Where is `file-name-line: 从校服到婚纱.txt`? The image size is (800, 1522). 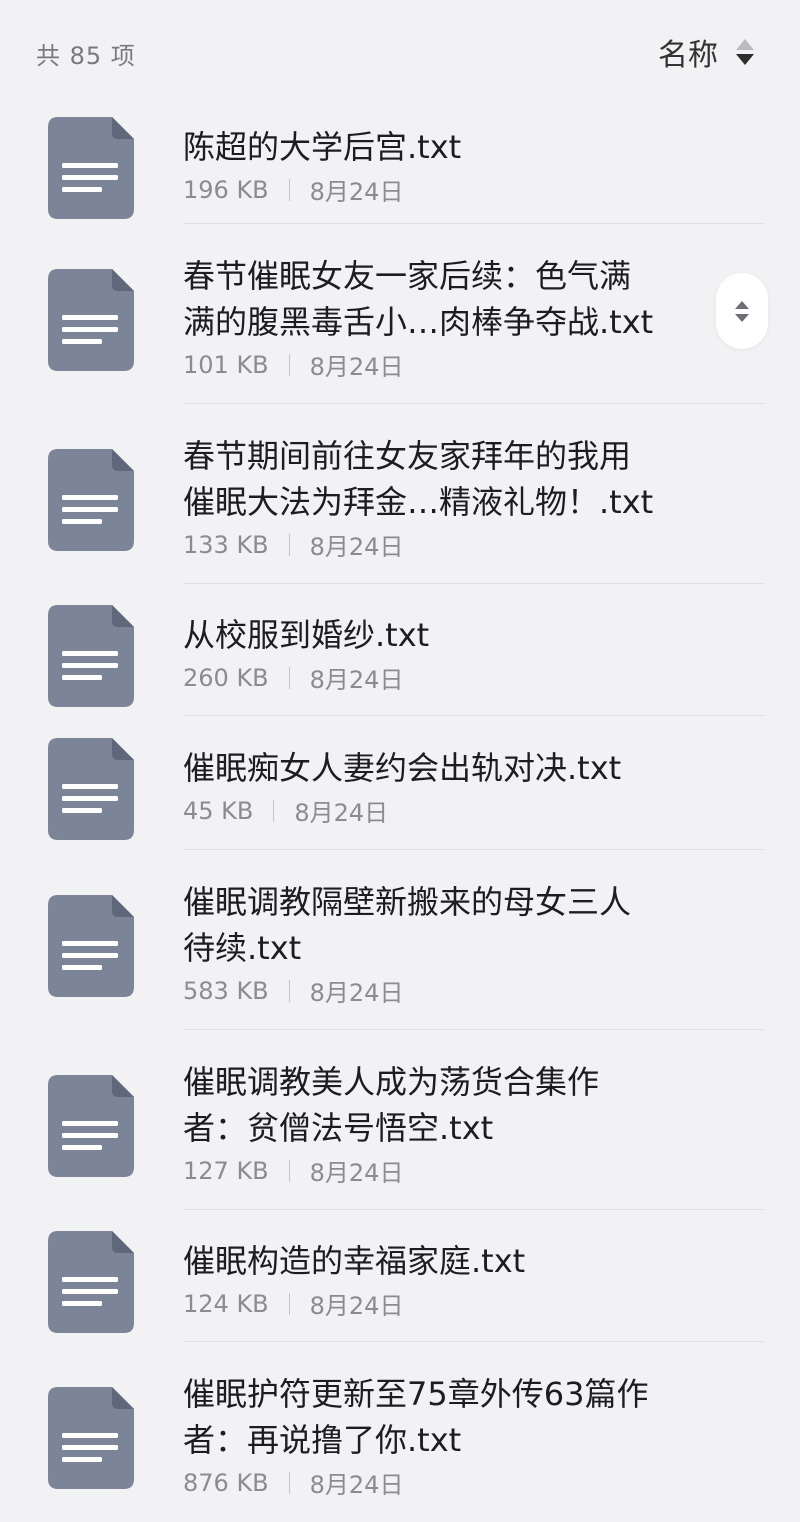
file-name-line: 从校服到婚纱.txt is located at coordinates (306, 635).